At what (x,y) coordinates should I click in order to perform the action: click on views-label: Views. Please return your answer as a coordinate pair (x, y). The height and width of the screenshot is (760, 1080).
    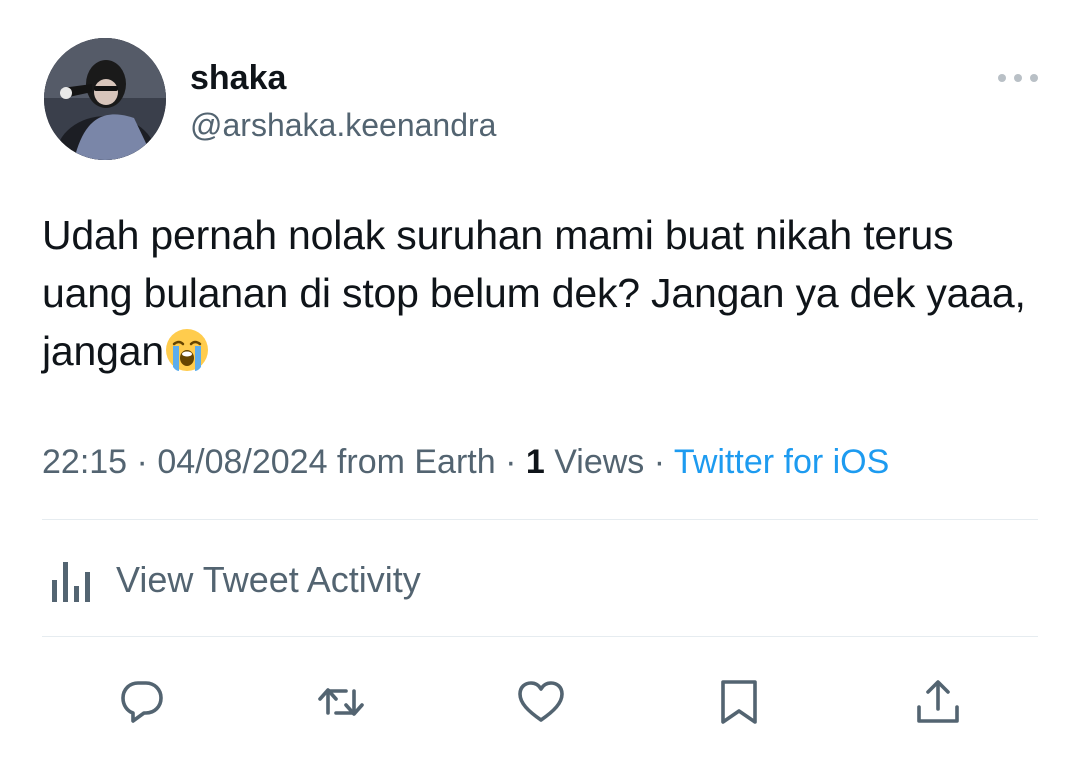
    Looking at the image, I should click on (594, 462).